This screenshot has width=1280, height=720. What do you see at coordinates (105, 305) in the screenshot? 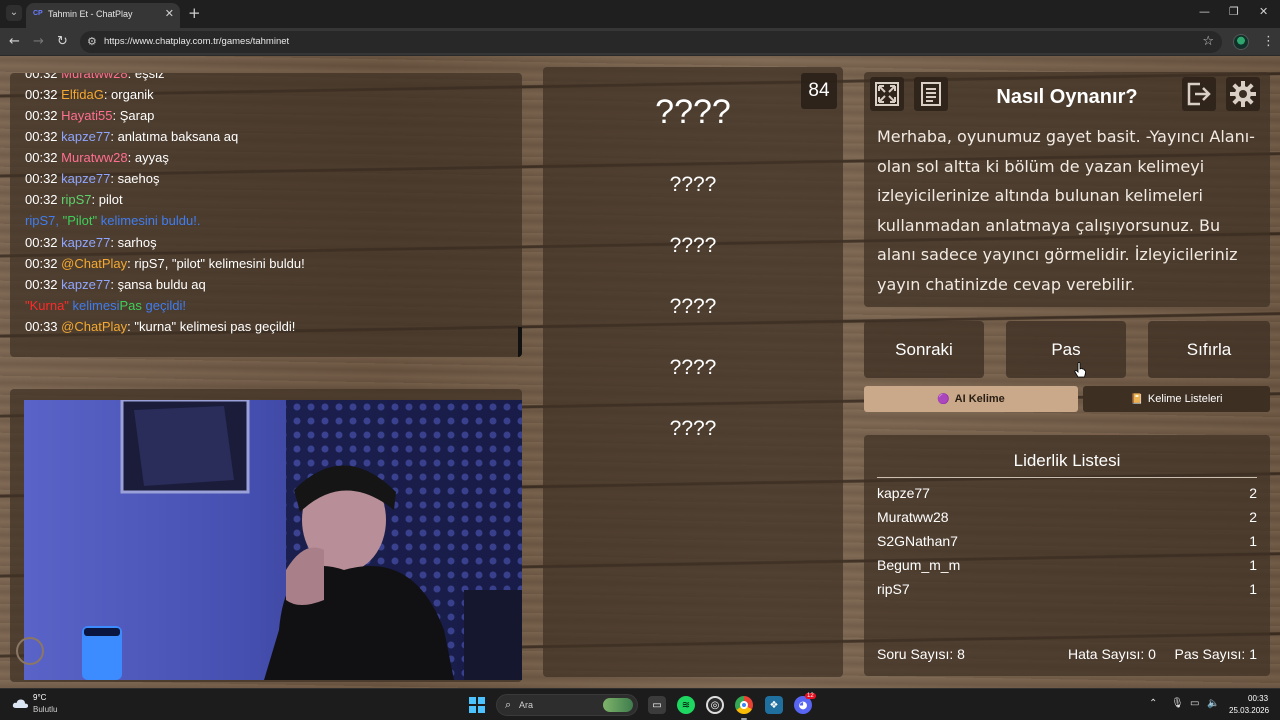
I see `system-message-pass: "Kurna" kelimesiPas geçildi!` at bounding box center [105, 305].